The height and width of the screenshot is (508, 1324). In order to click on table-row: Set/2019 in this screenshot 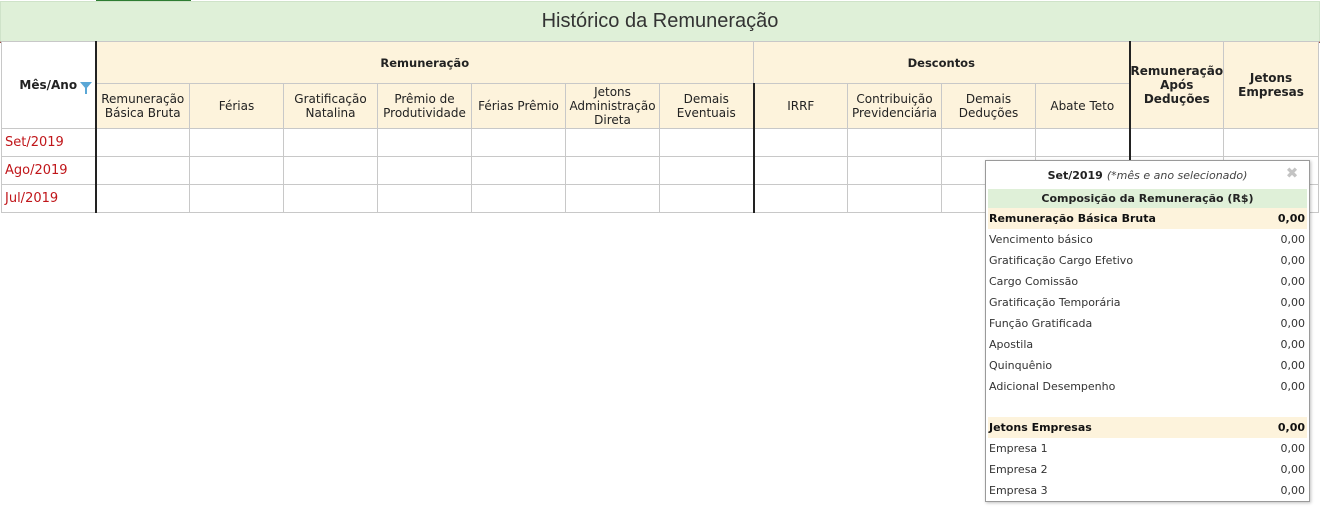, I will do `click(660, 142)`.